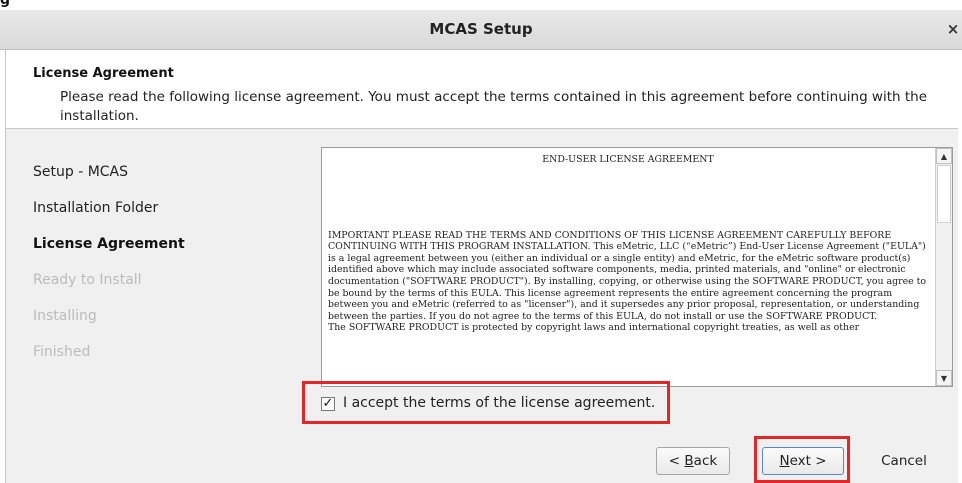  What do you see at coordinates (944, 194) in the screenshot?
I see `scroll-thumb` at bounding box center [944, 194].